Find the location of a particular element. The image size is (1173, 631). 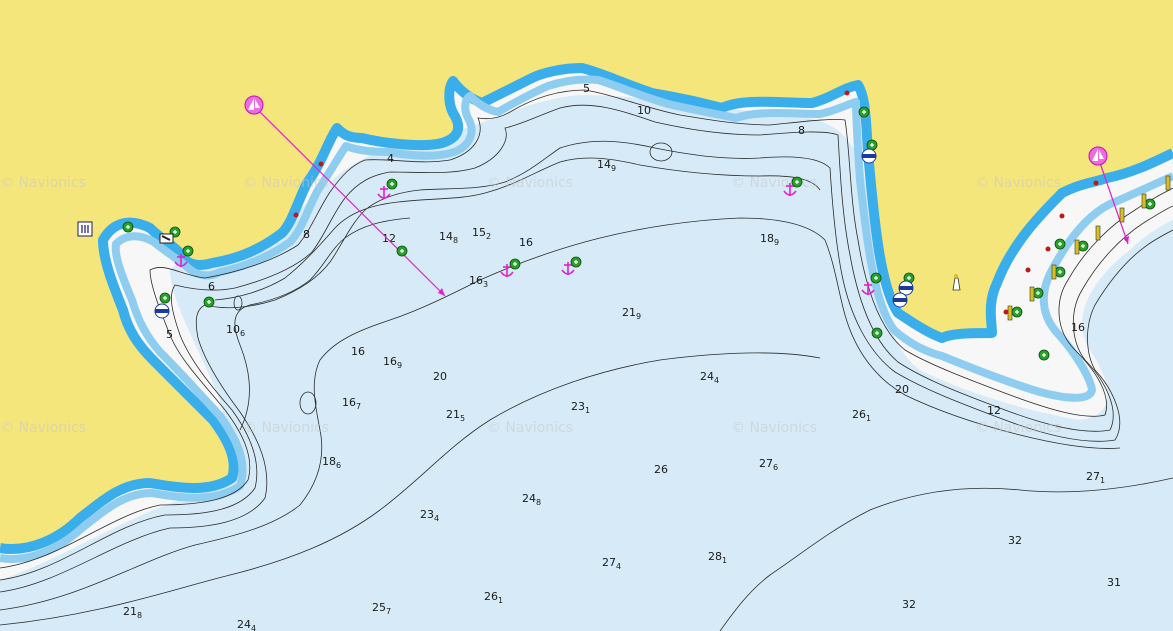

depth-sounding: 10 is located at coordinates (644, 110).